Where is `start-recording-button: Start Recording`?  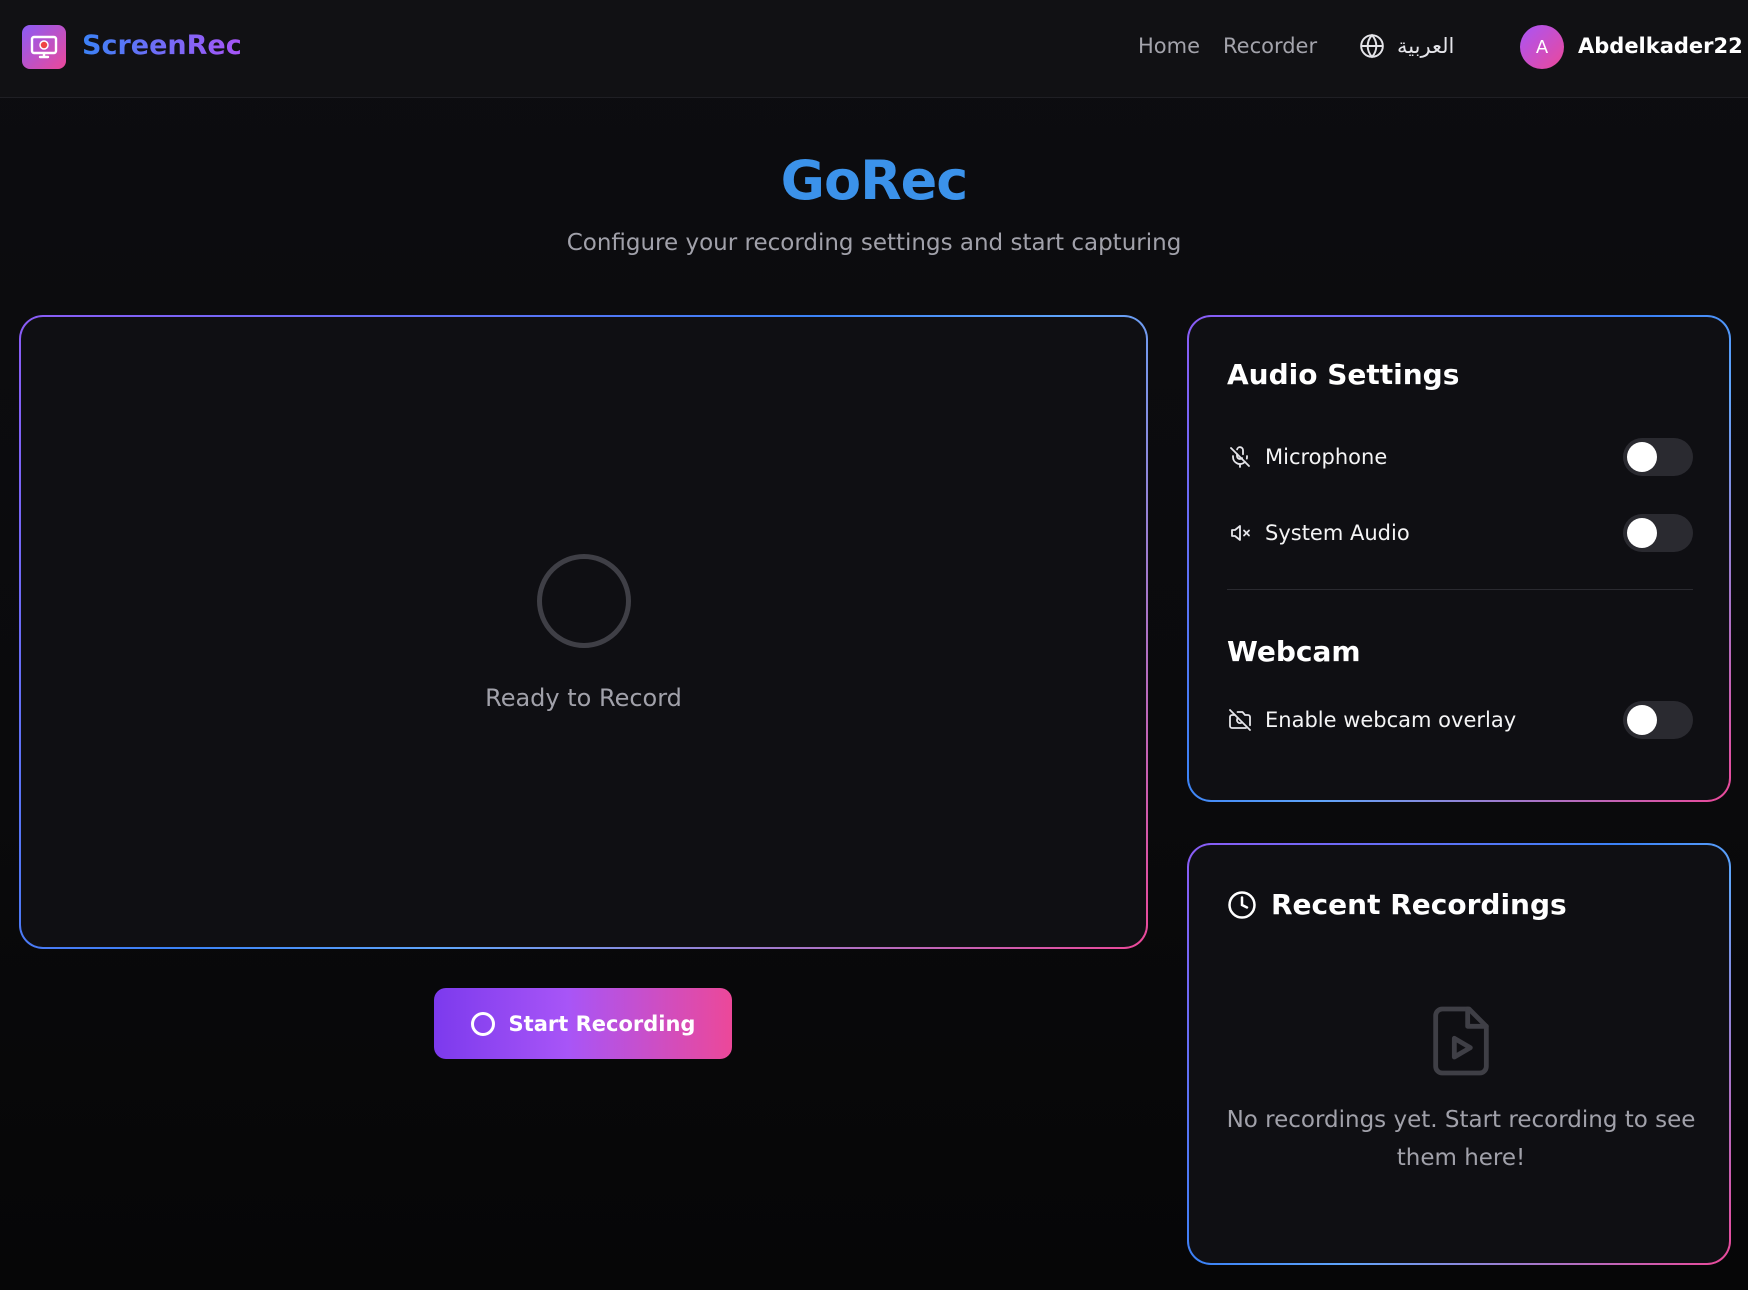
start-recording-button: Start Recording is located at coordinates (583, 1023).